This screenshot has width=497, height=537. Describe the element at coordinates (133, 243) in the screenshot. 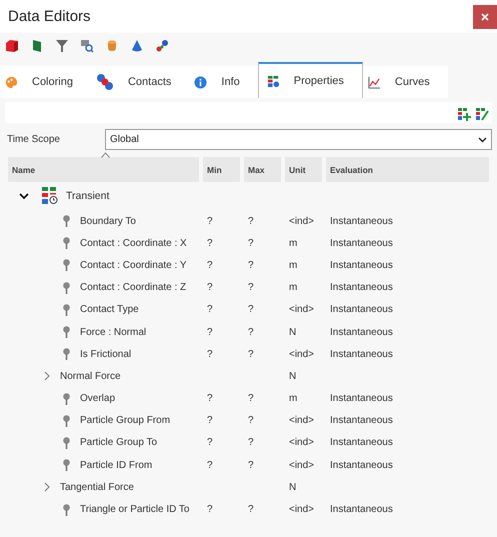

I see `property-name: Contact : Coordinate : X` at that location.